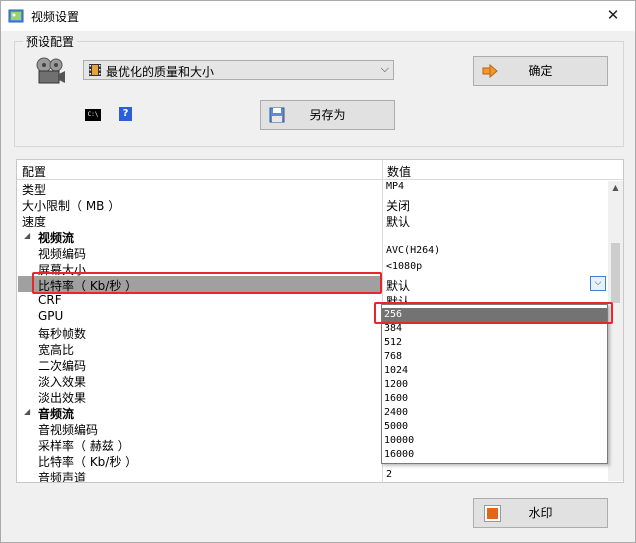 This screenshot has height=543, width=636. I want to click on bitrate-dropdown-button: ⌵, so click(598, 283).